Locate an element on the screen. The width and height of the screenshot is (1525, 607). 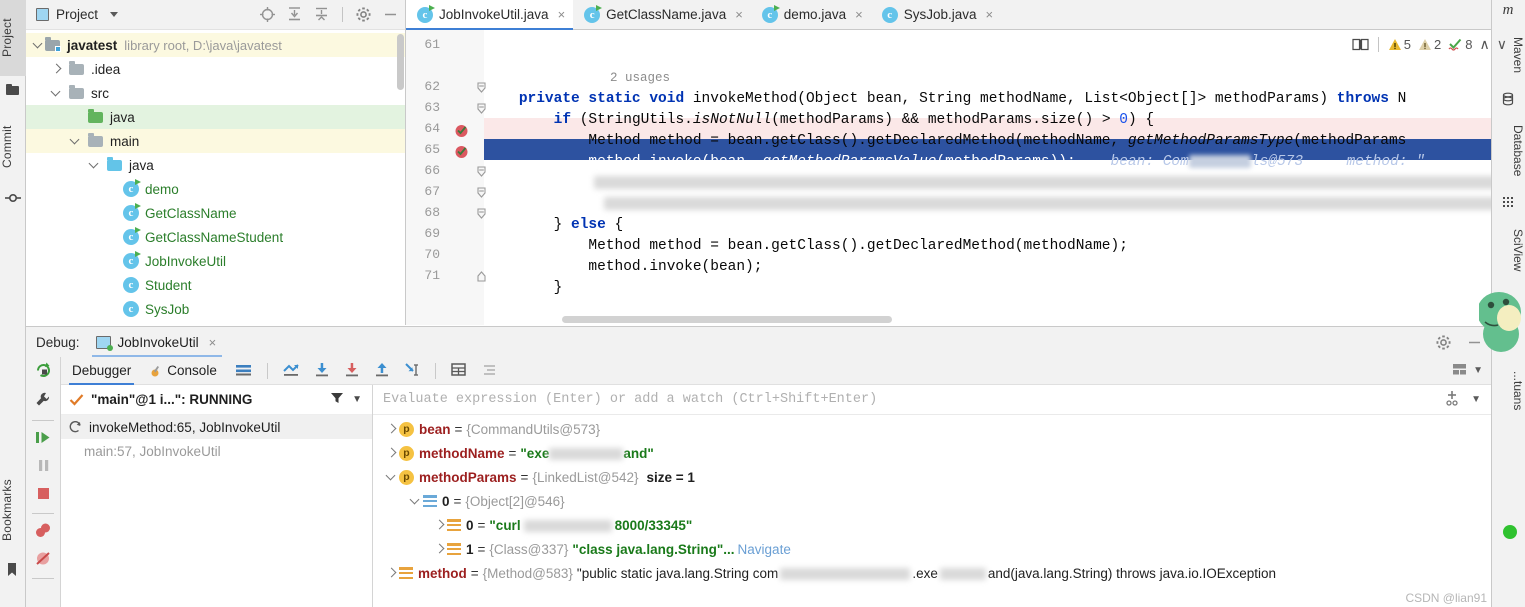
expand-all-icon is located at coordinates (294, 14).